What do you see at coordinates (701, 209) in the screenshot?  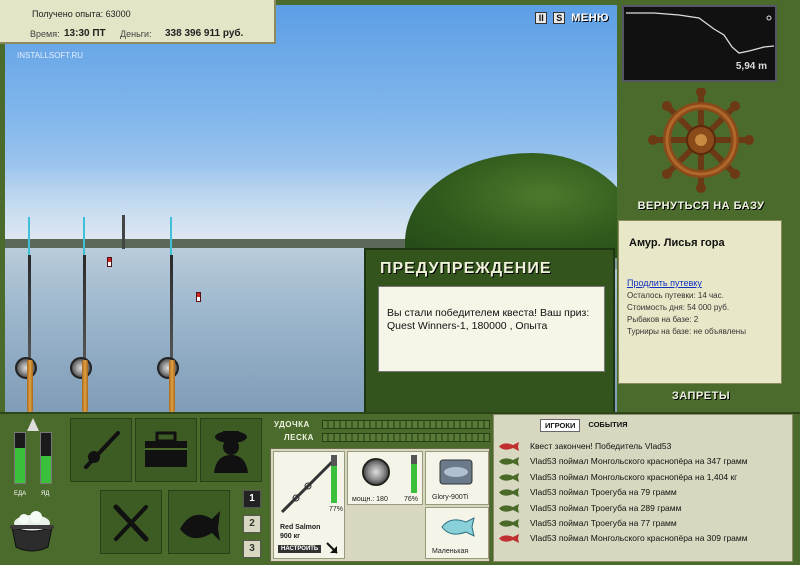 I see `return-to-base-button: ВЕРНУТЬСЯ НА БАЗУ` at bounding box center [701, 209].